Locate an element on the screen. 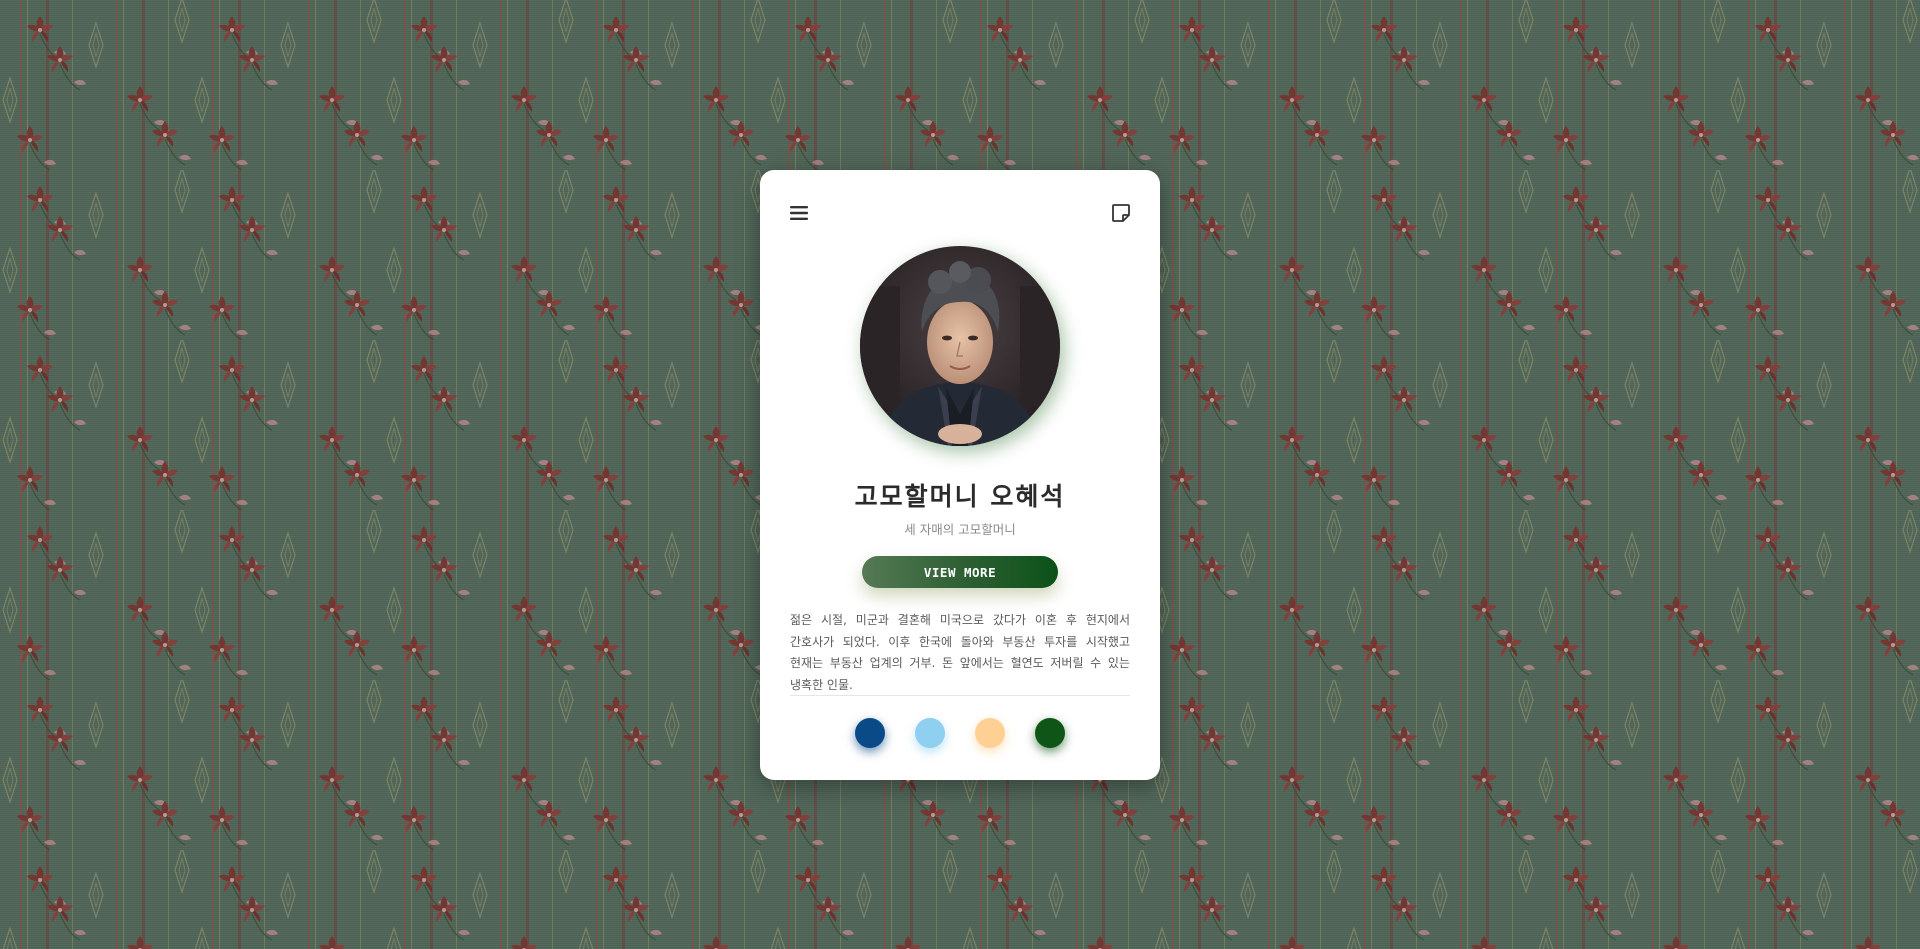 The width and height of the screenshot is (1920, 949). profile-subtitle: 세 자매의 고모할머니 is located at coordinates (960, 529).